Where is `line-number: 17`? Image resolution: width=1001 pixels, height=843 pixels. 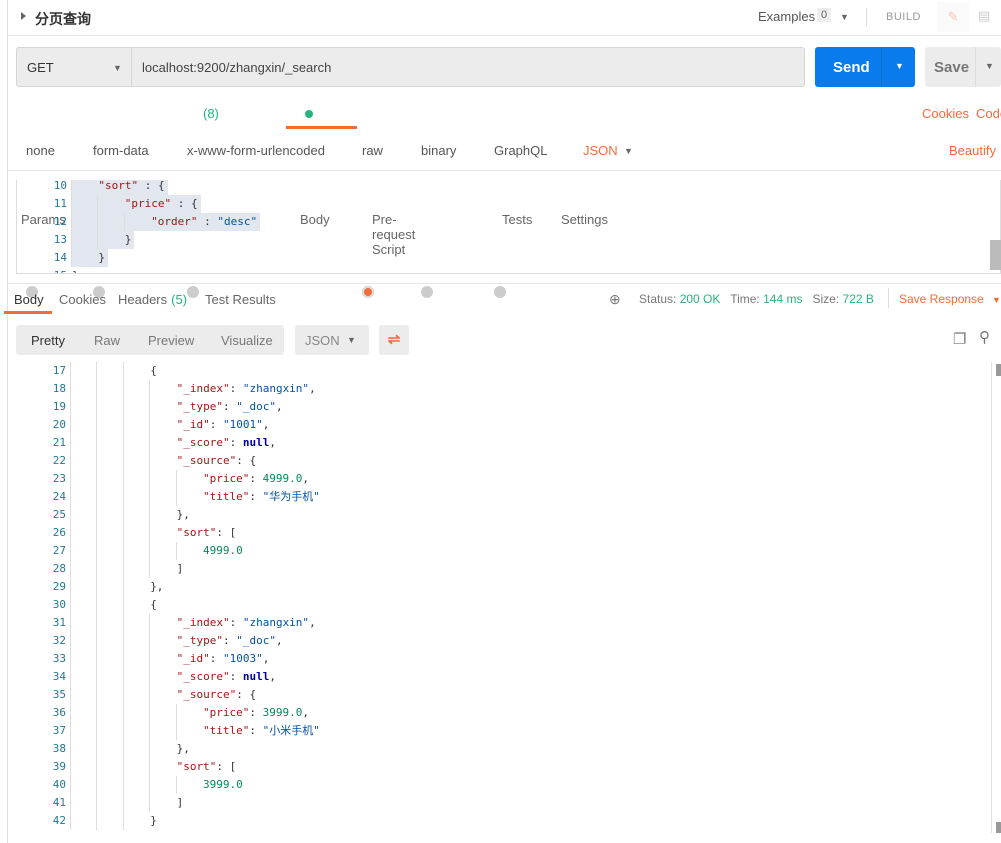 line-number: 17 is located at coordinates (59, 370).